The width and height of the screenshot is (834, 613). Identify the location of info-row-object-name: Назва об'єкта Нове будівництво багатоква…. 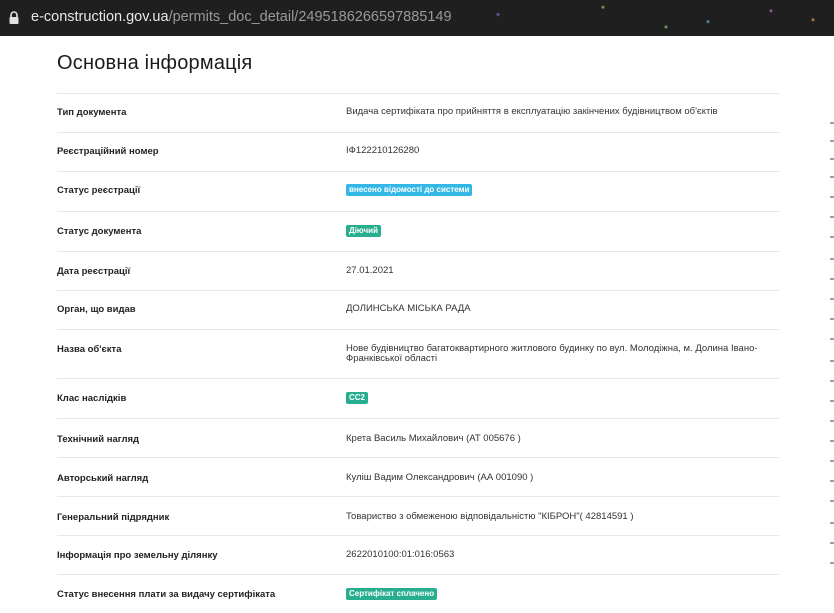
(418, 353).